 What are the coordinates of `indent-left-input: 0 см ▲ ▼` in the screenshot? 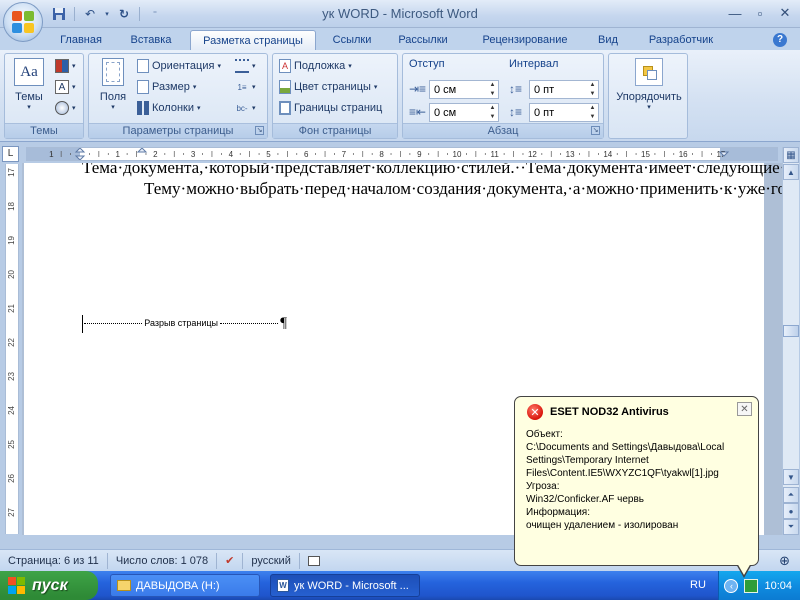 It's located at (464, 89).